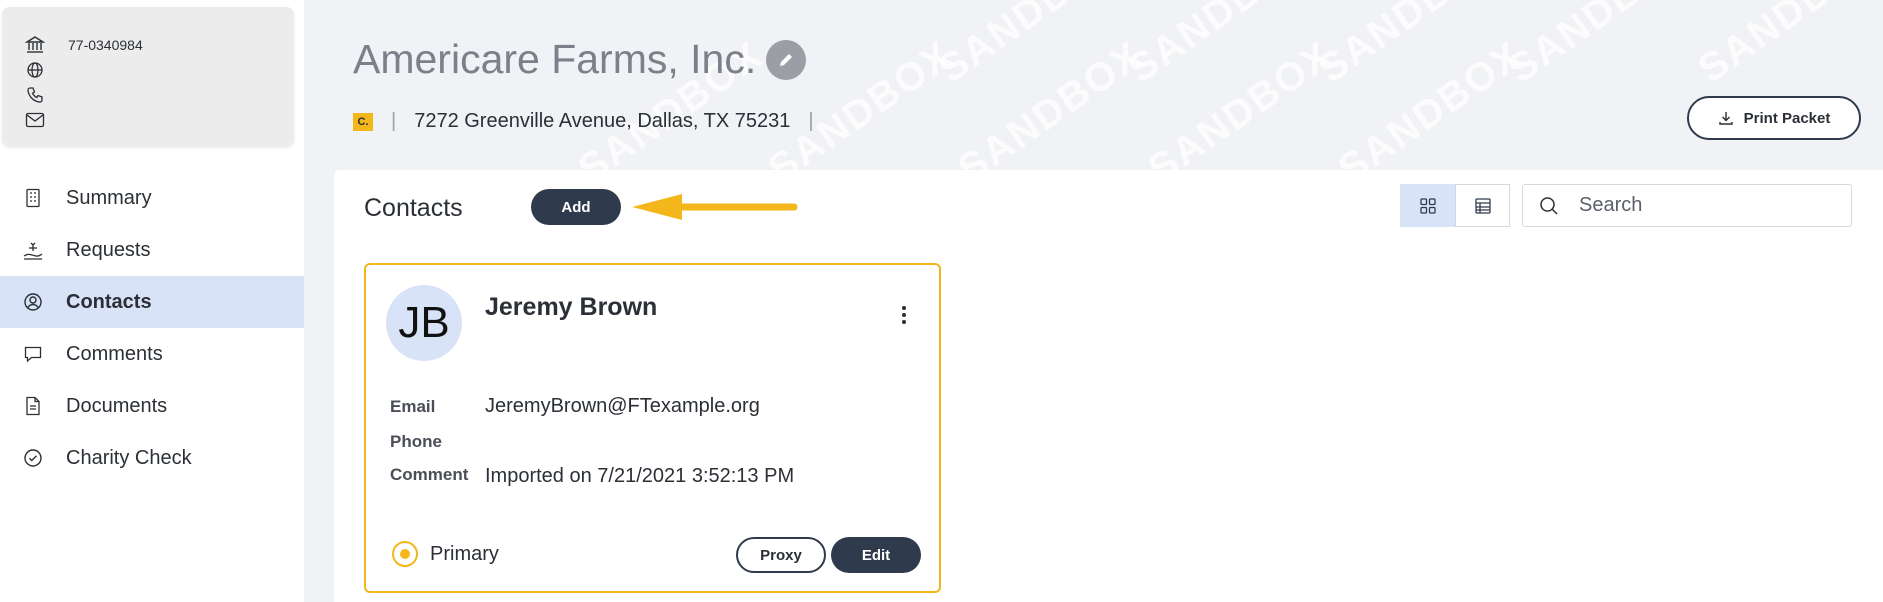  I want to click on contacts-title: Contacts, so click(413, 208).